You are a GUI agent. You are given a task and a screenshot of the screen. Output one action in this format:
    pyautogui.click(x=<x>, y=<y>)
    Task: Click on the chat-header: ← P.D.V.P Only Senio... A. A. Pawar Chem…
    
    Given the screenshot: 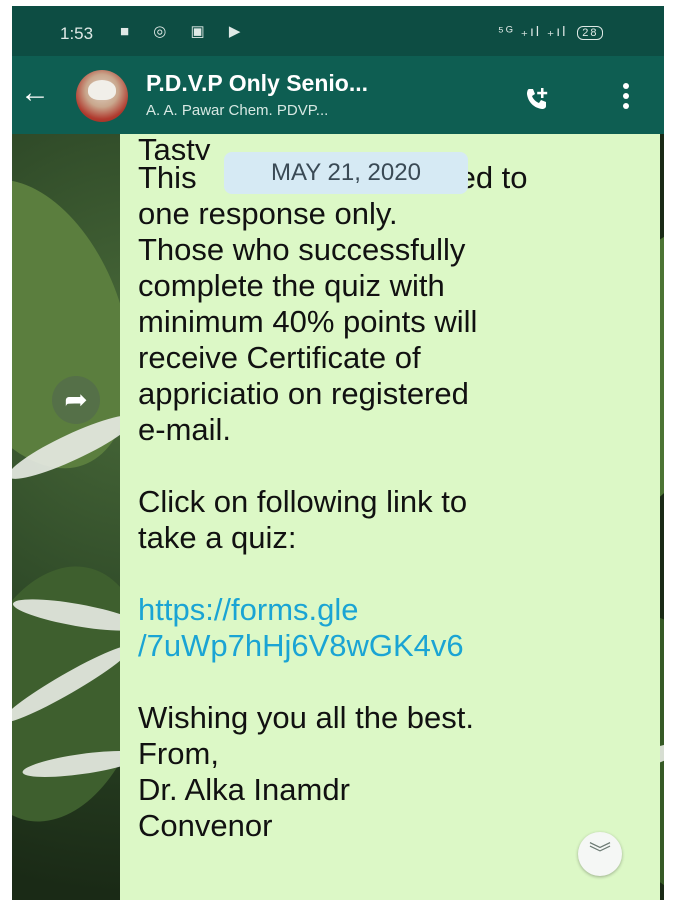 What is the action you would take?
    pyautogui.click(x=338, y=95)
    